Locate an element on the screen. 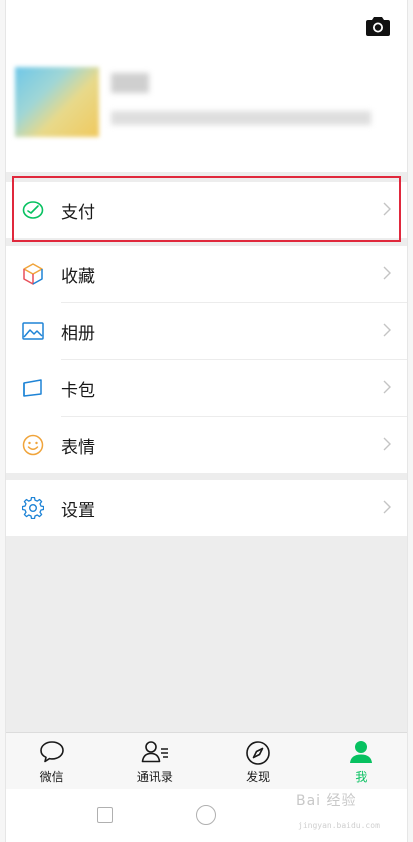  tab-label: 发现 is located at coordinates (258, 777).